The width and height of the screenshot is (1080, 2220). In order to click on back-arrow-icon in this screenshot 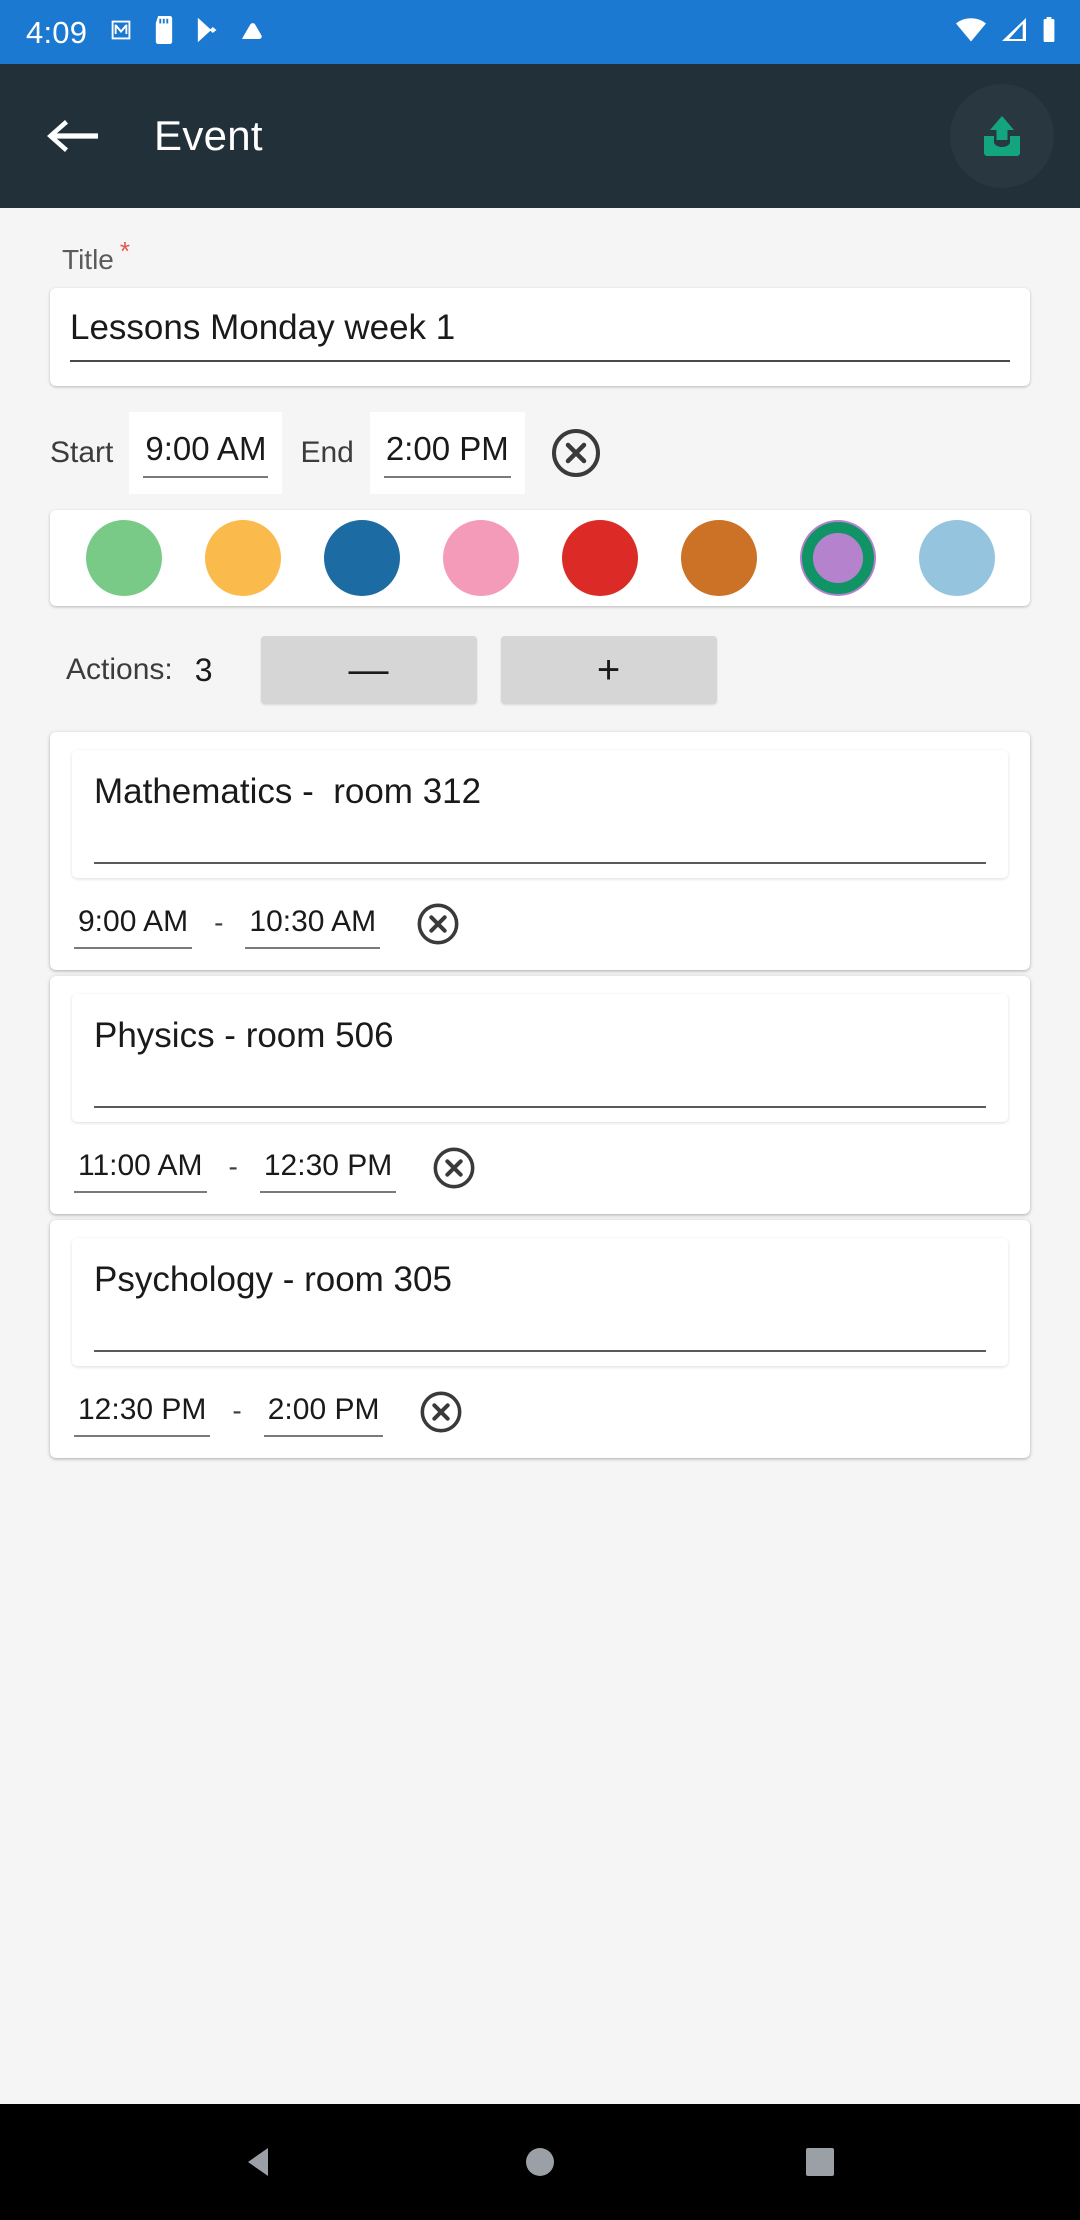, I will do `click(72, 136)`.